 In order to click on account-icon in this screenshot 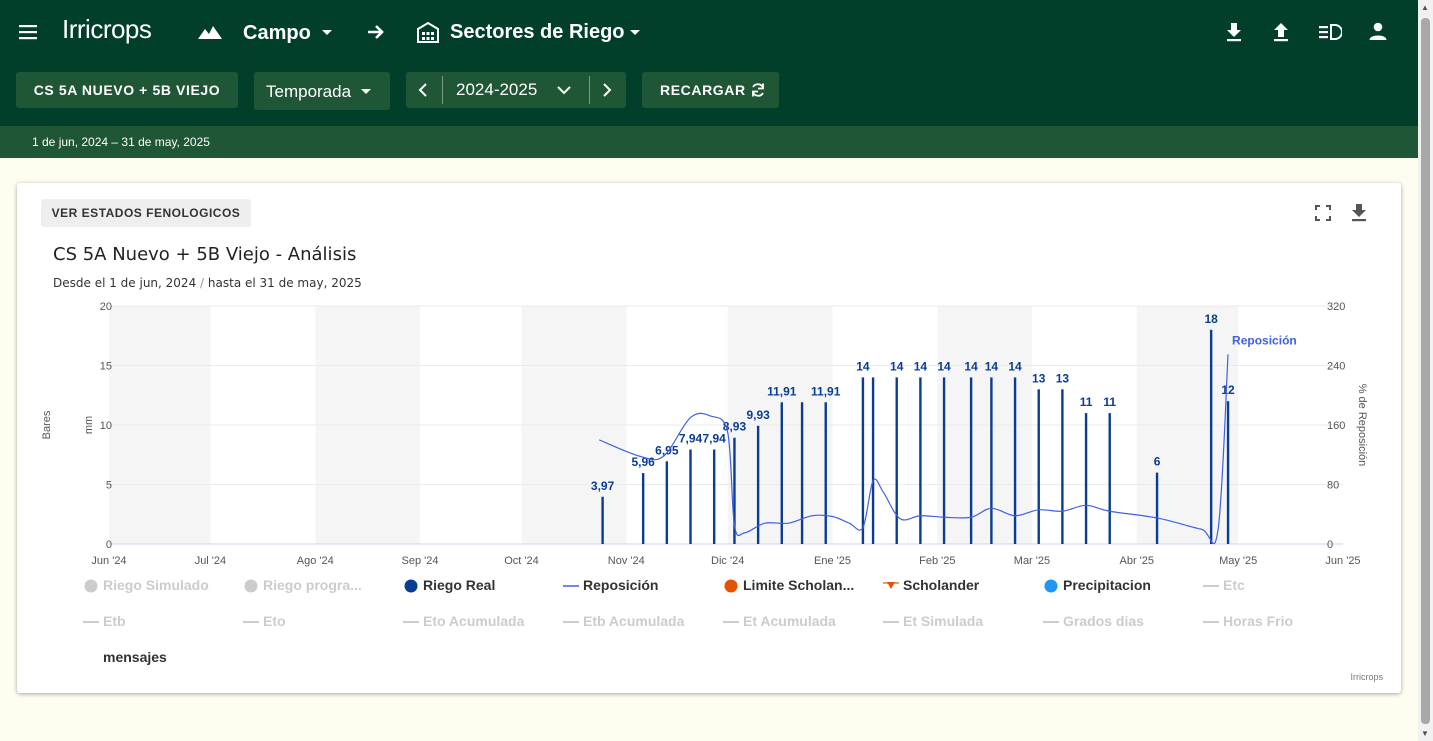, I will do `click(1378, 31)`.